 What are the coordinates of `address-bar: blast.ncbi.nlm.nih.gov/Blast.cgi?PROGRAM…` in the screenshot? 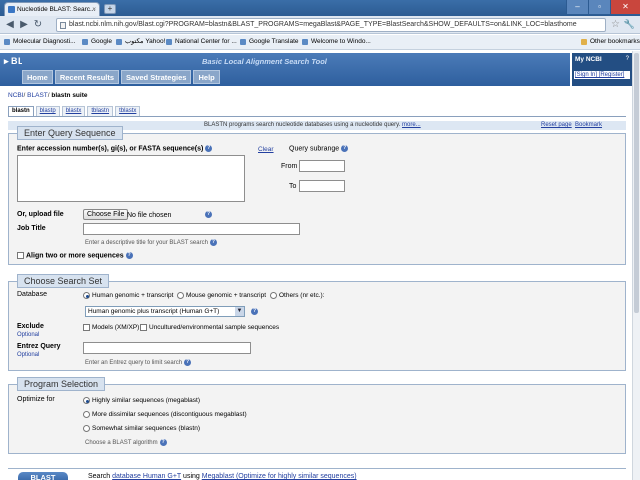 It's located at (331, 25).